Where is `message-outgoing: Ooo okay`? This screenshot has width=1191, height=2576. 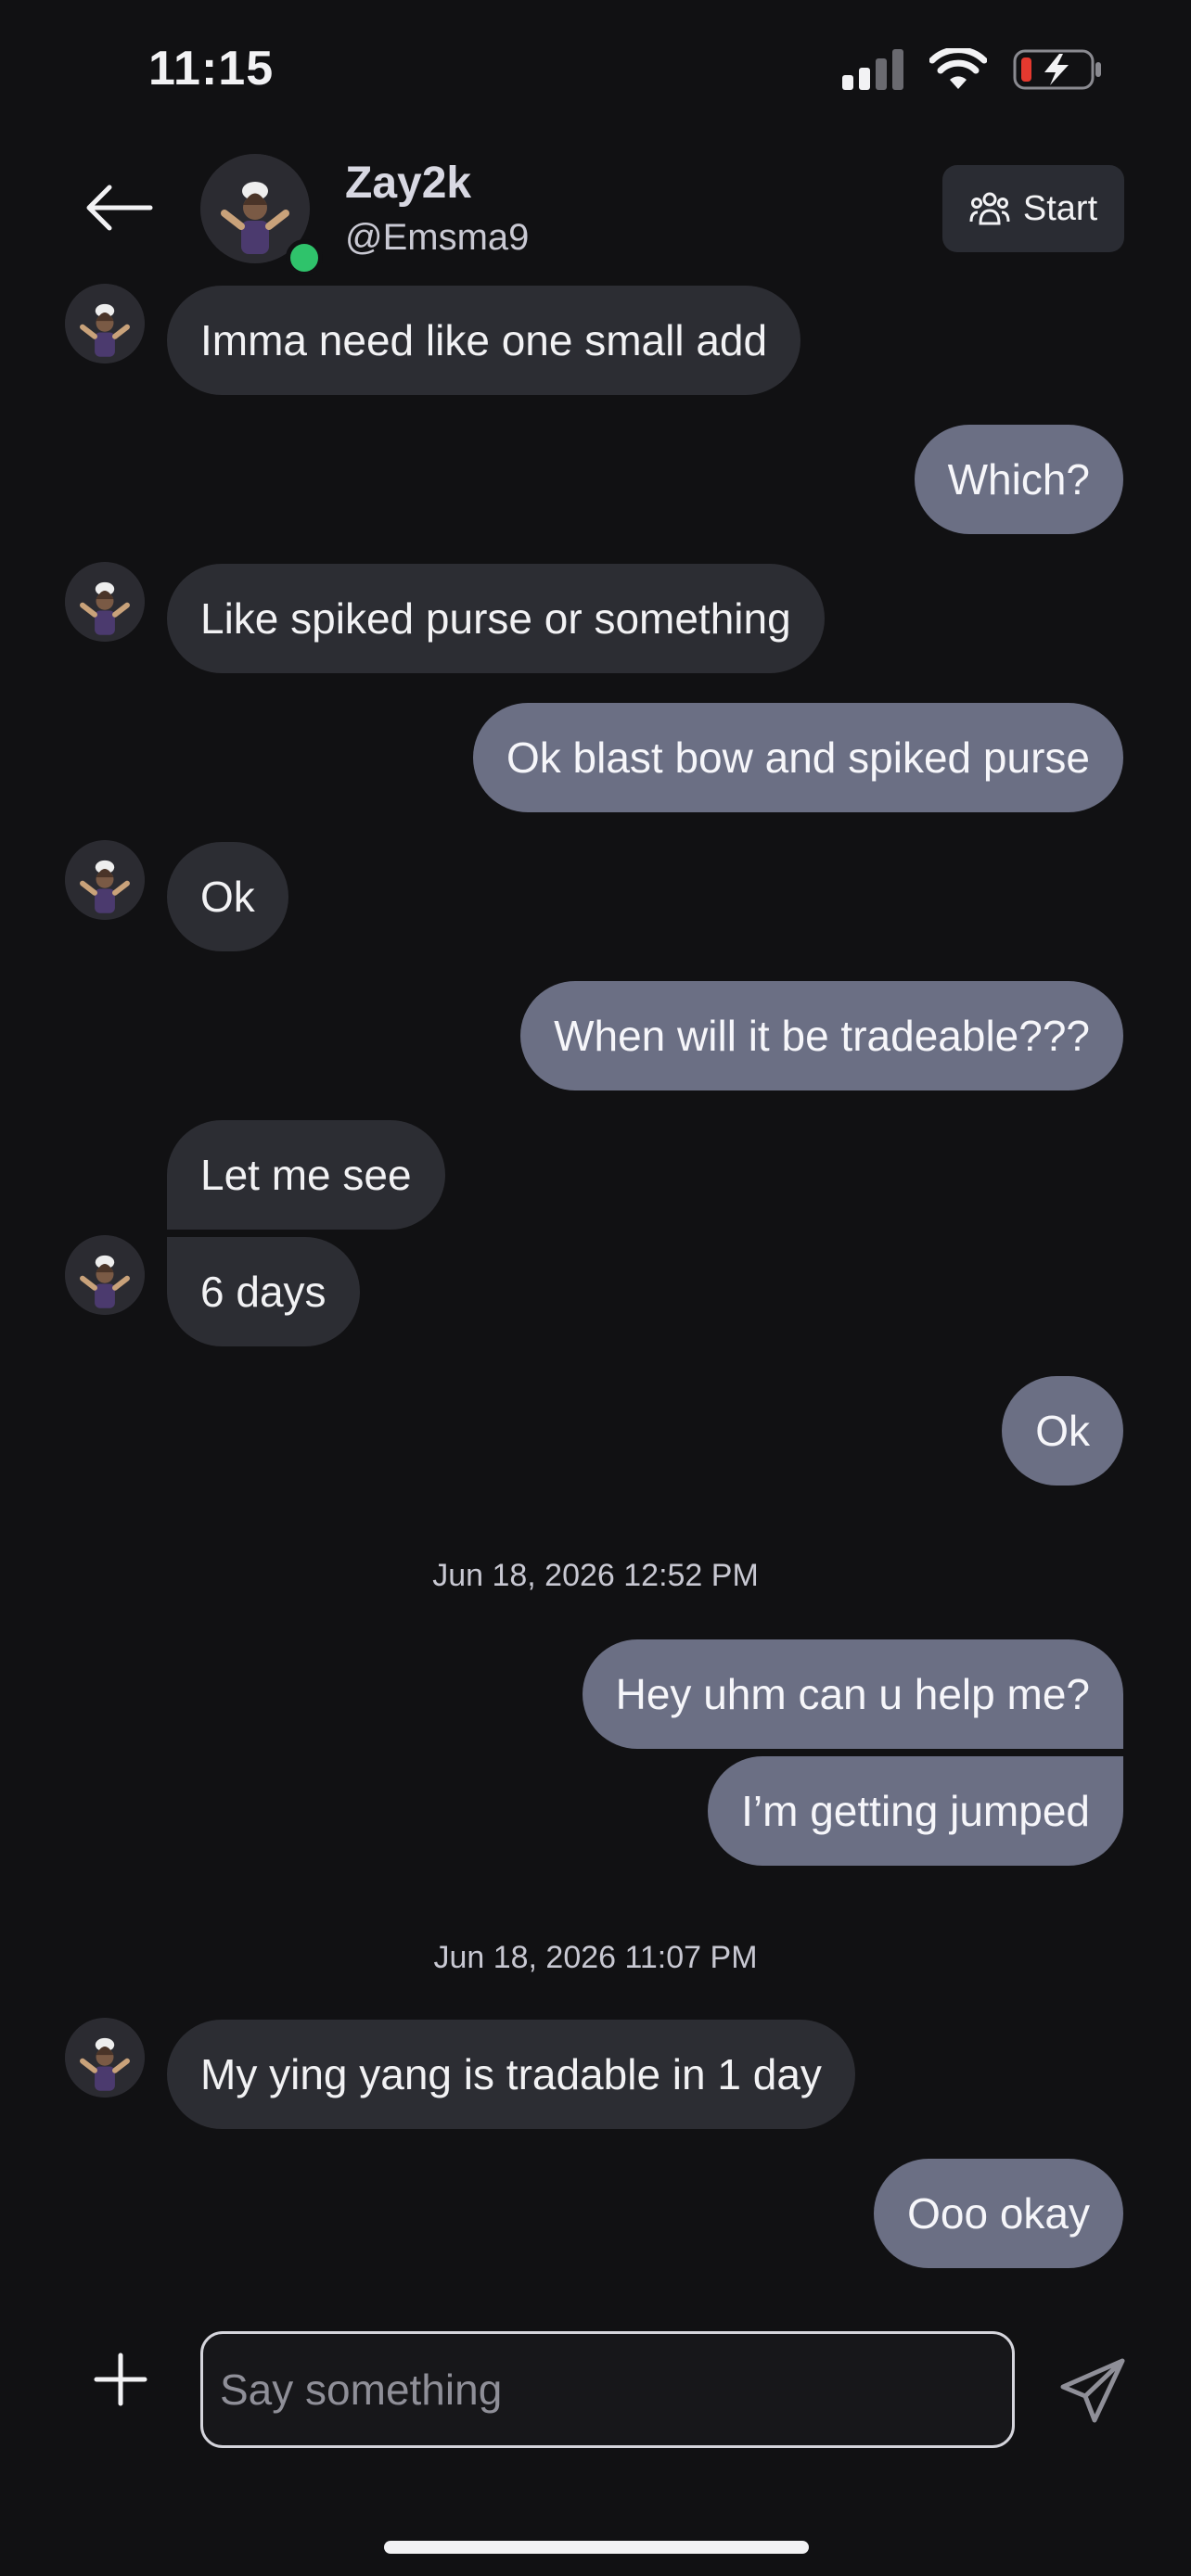 message-outgoing: Ooo okay is located at coordinates (999, 2213).